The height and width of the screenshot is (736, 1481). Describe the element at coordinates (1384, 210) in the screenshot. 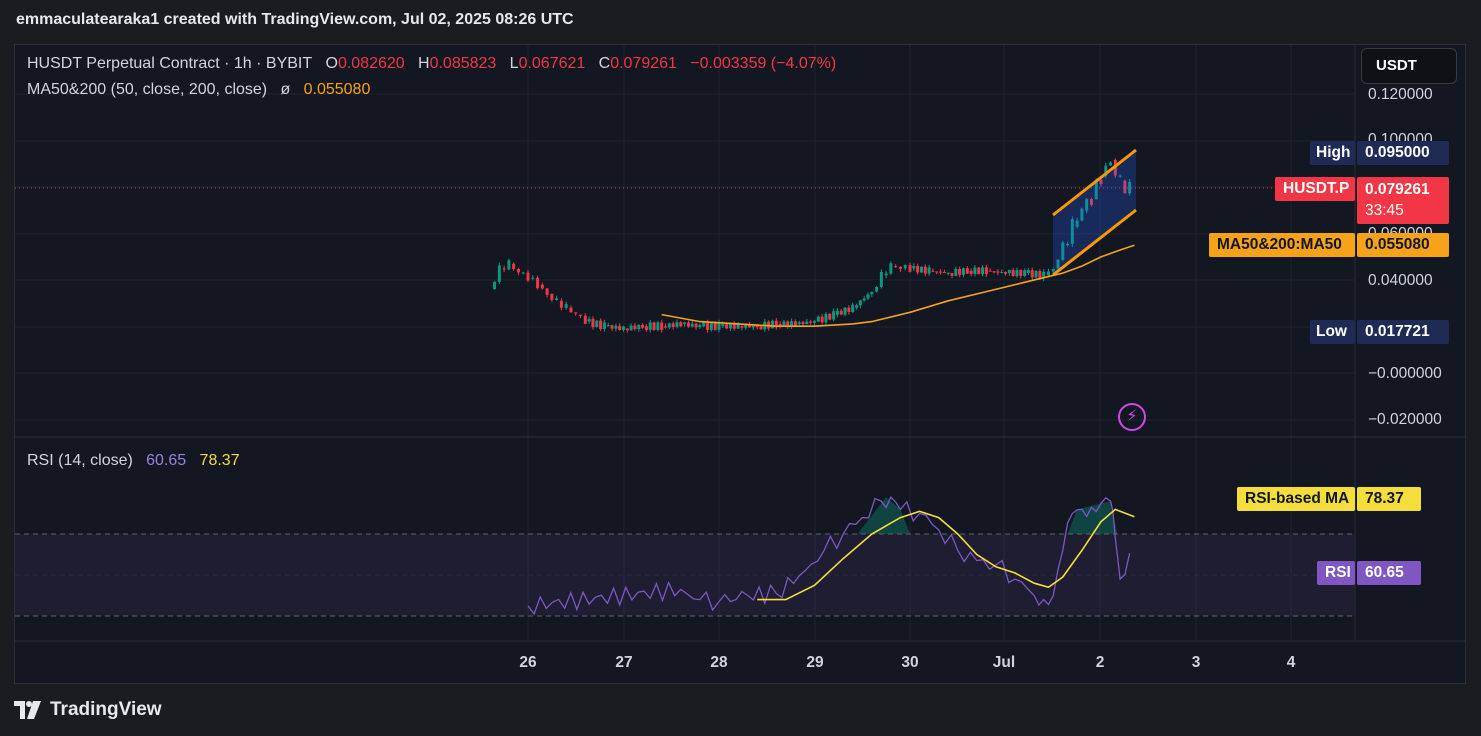

I see `bar-countdown: 33:45` at that location.